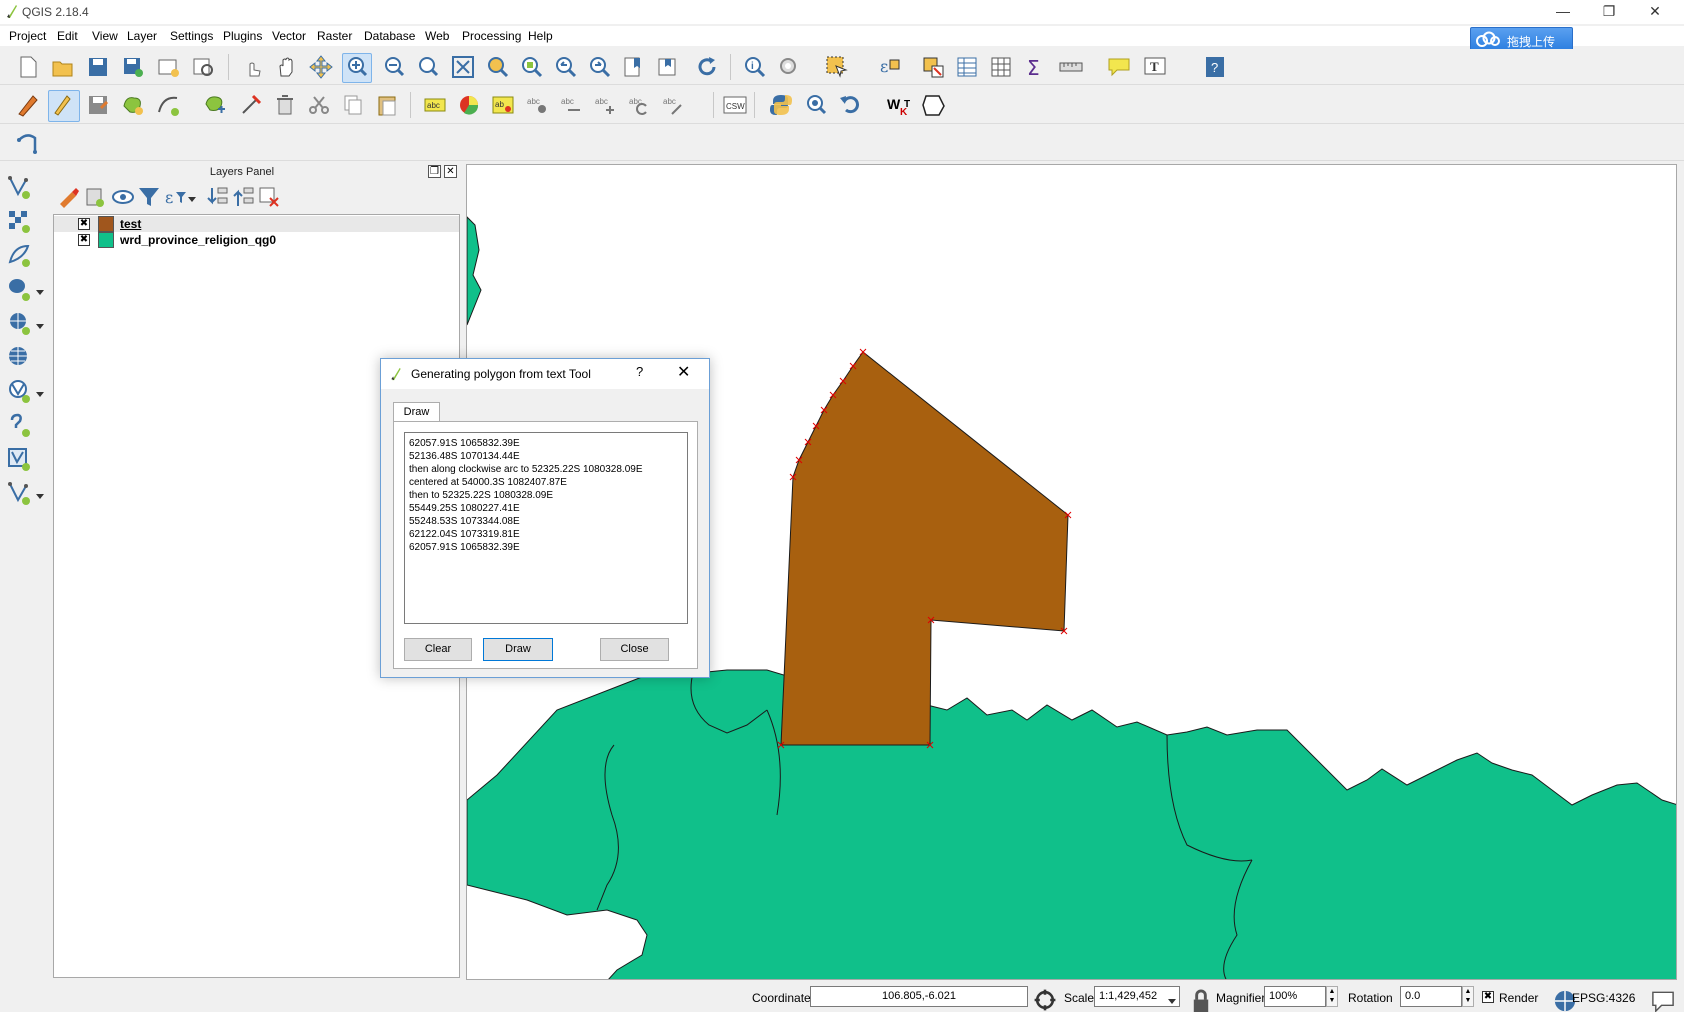 The height and width of the screenshot is (1012, 1684). Describe the element at coordinates (1035, 67) in the screenshot. I see `statistics-sigma-icon: Σ` at that location.